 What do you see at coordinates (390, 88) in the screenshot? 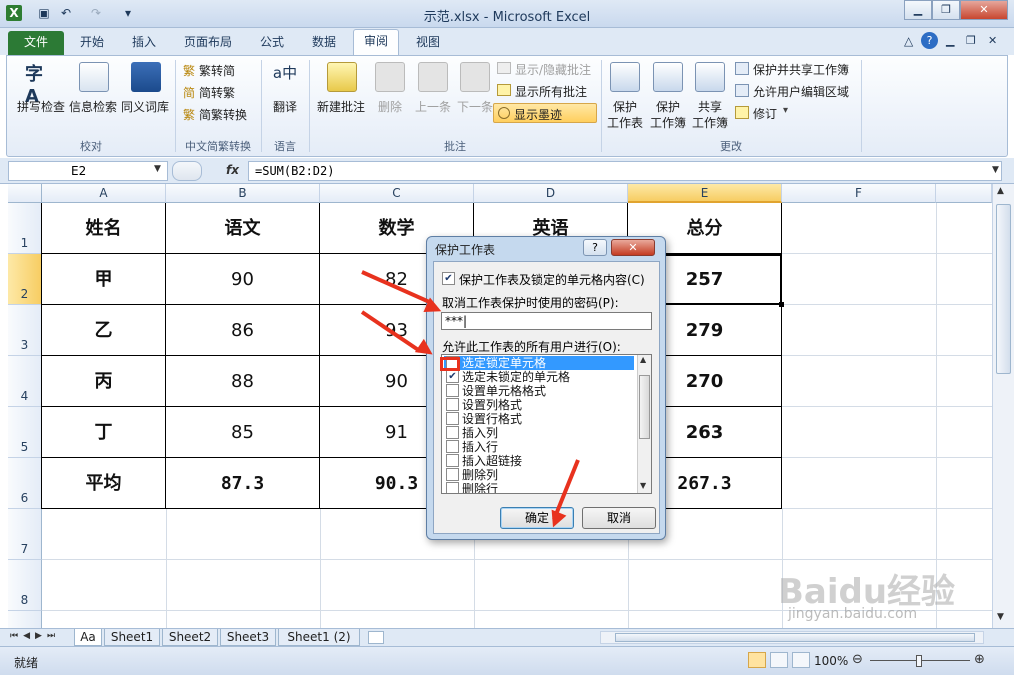
I see `delete-comment-button: 删除` at bounding box center [390, 88].